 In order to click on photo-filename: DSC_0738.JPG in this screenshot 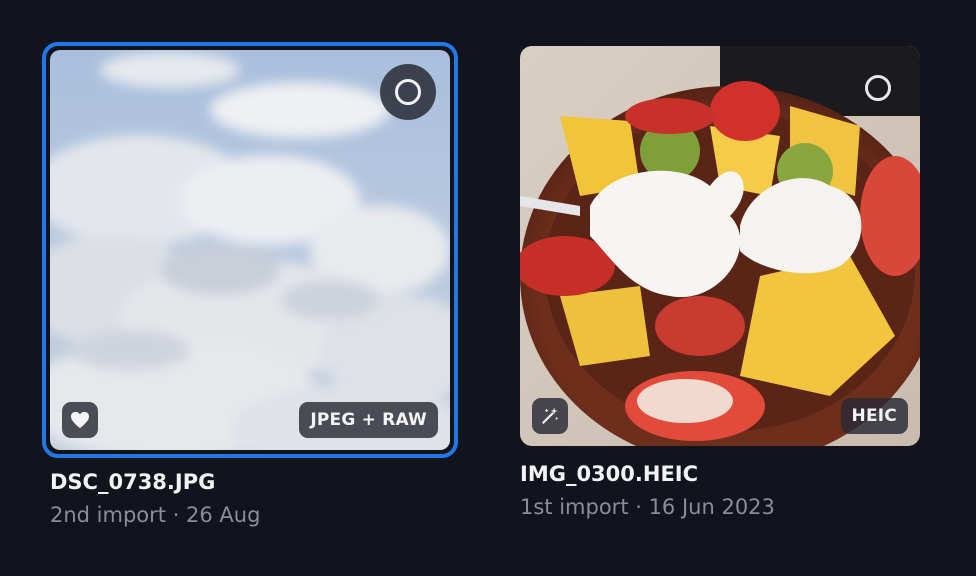, I will do `click(133, 482)`.